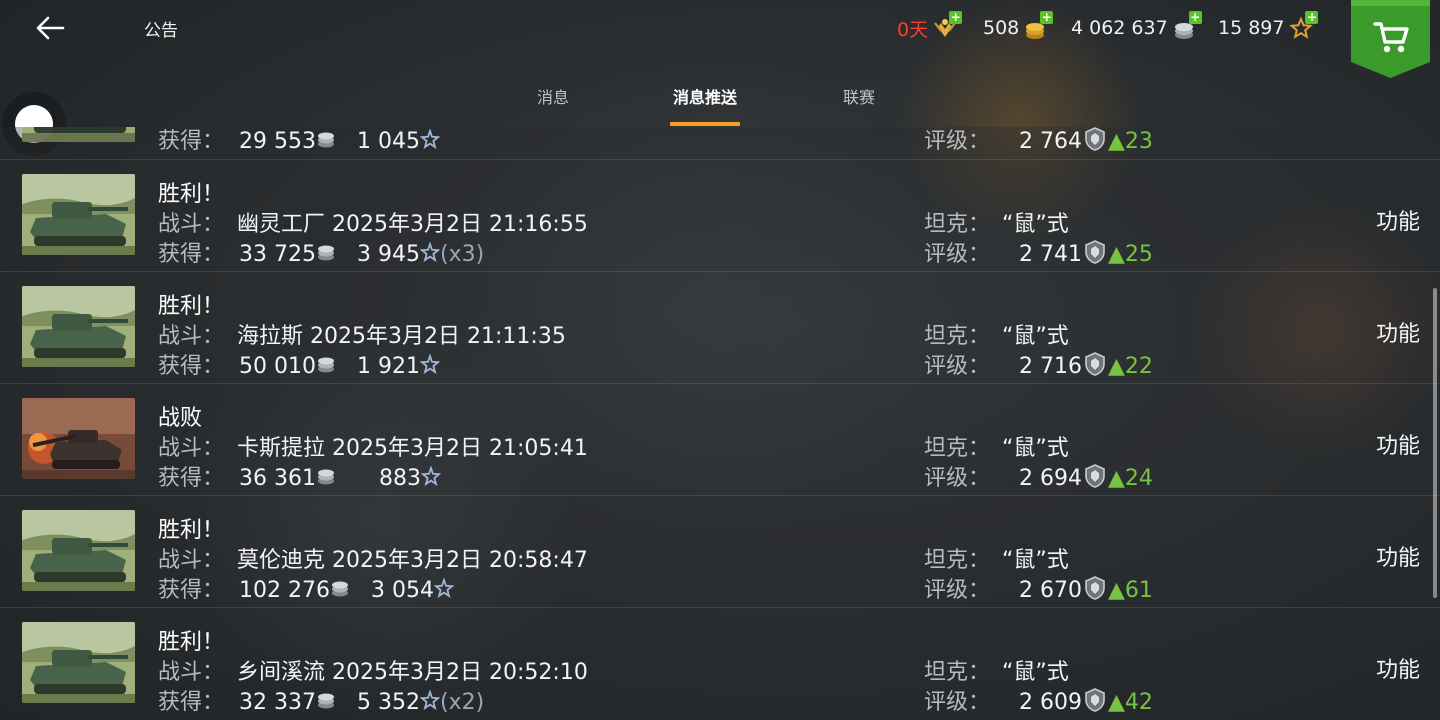 This screenshot has height=720, width=1440. Describe the element at coordinates (930, 26) in the screenshot. I see `premium-account-counter: 0天 +` at that location.